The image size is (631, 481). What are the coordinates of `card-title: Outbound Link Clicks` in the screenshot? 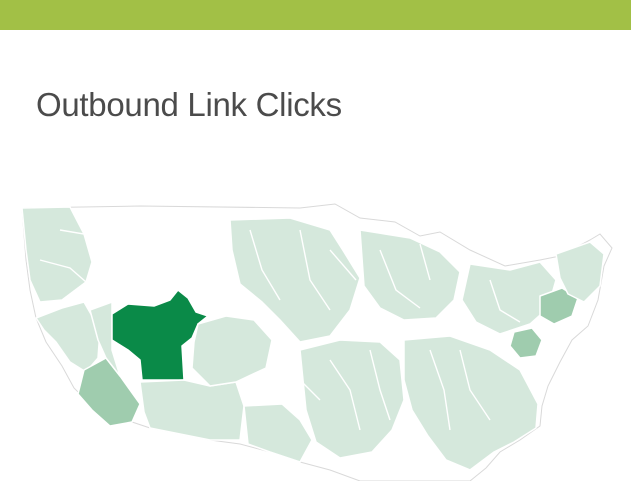 It's located at (189, 104).